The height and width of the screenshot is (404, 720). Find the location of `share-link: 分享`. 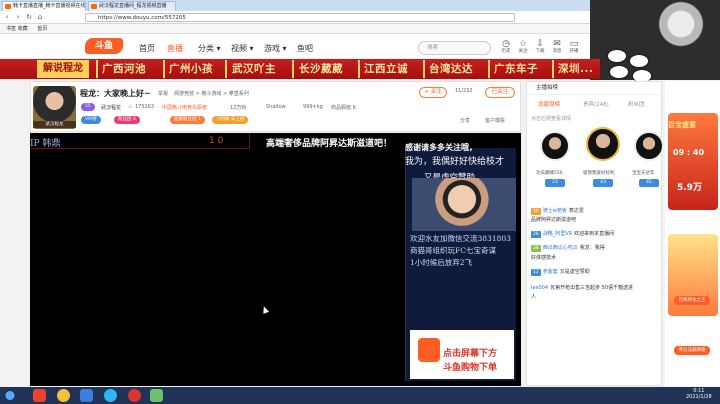

share-link: 分享 is located at coordinates (465, 120).